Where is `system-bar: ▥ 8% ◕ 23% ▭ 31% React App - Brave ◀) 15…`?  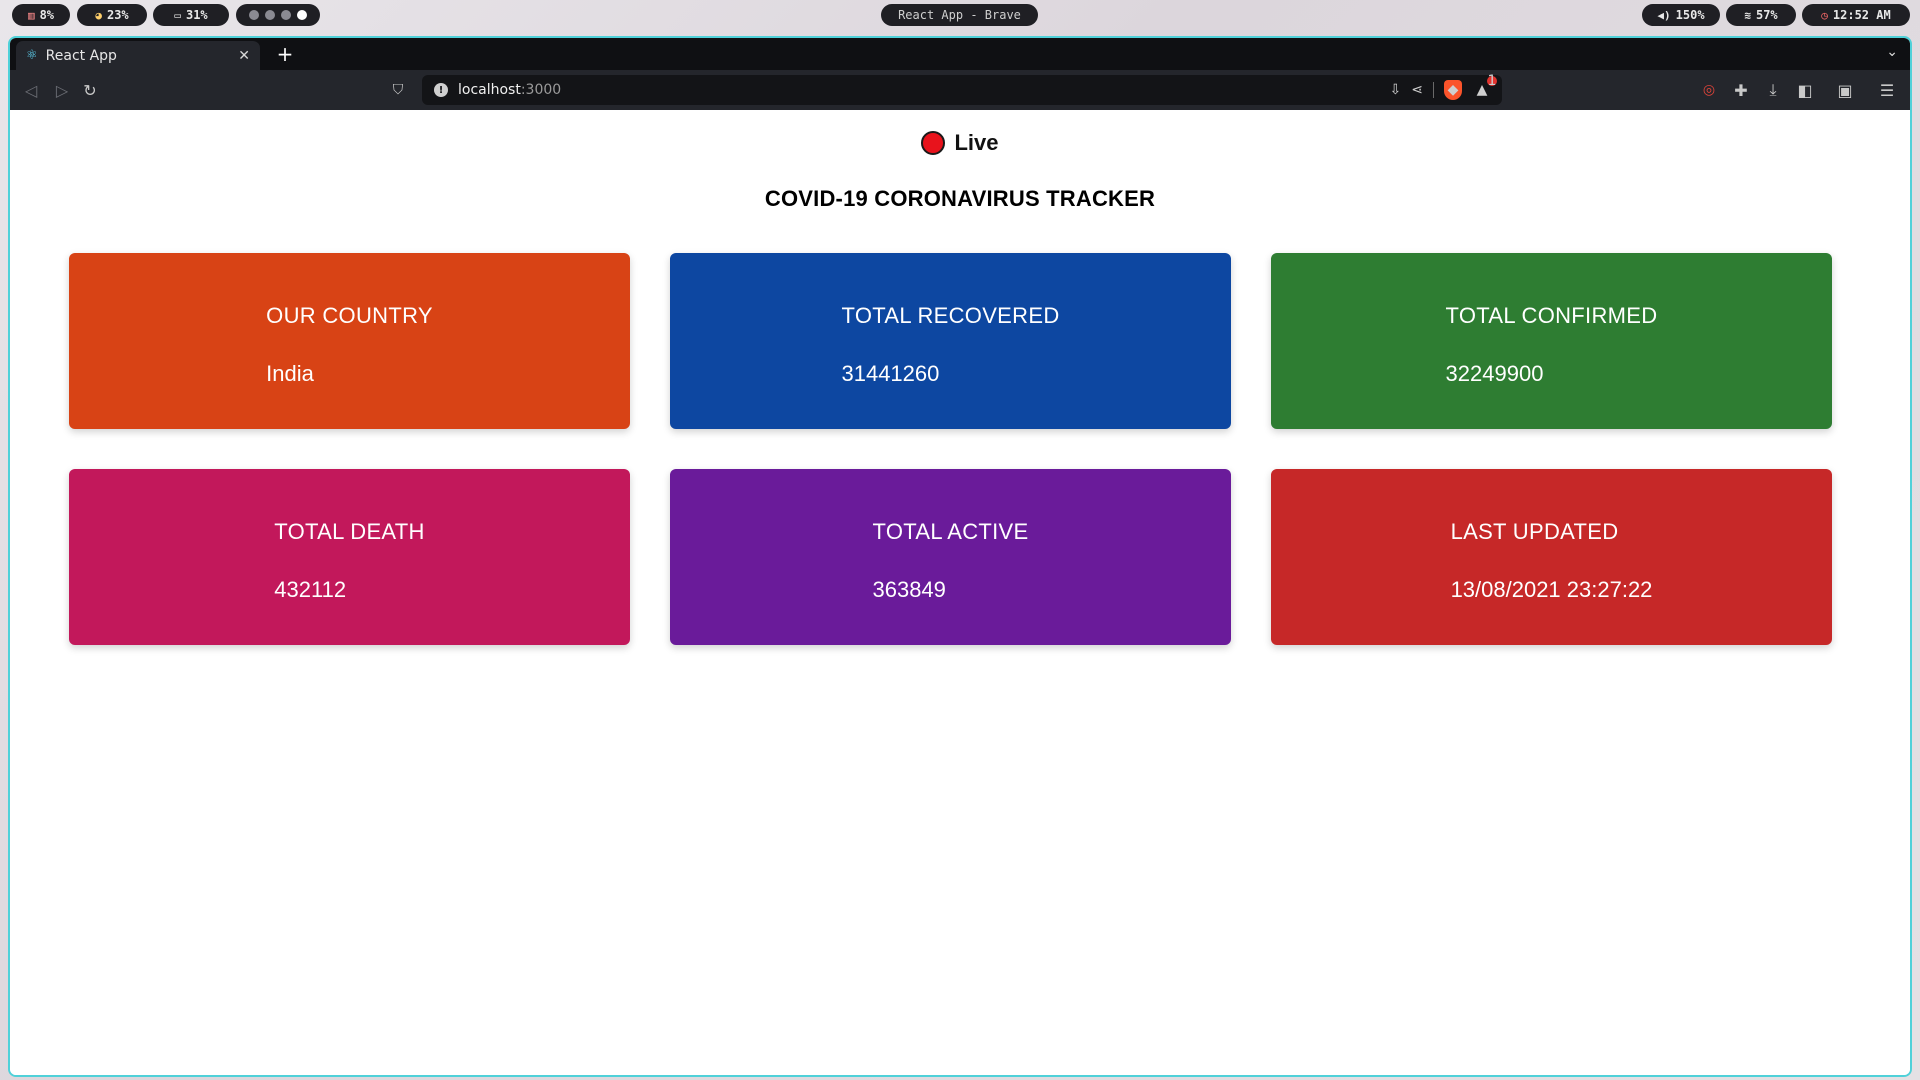
system-bar: ▥ 8% ◕ 23% ▭ 31% React App - Brave ◀) 15… is located at coordinates (960, 15).